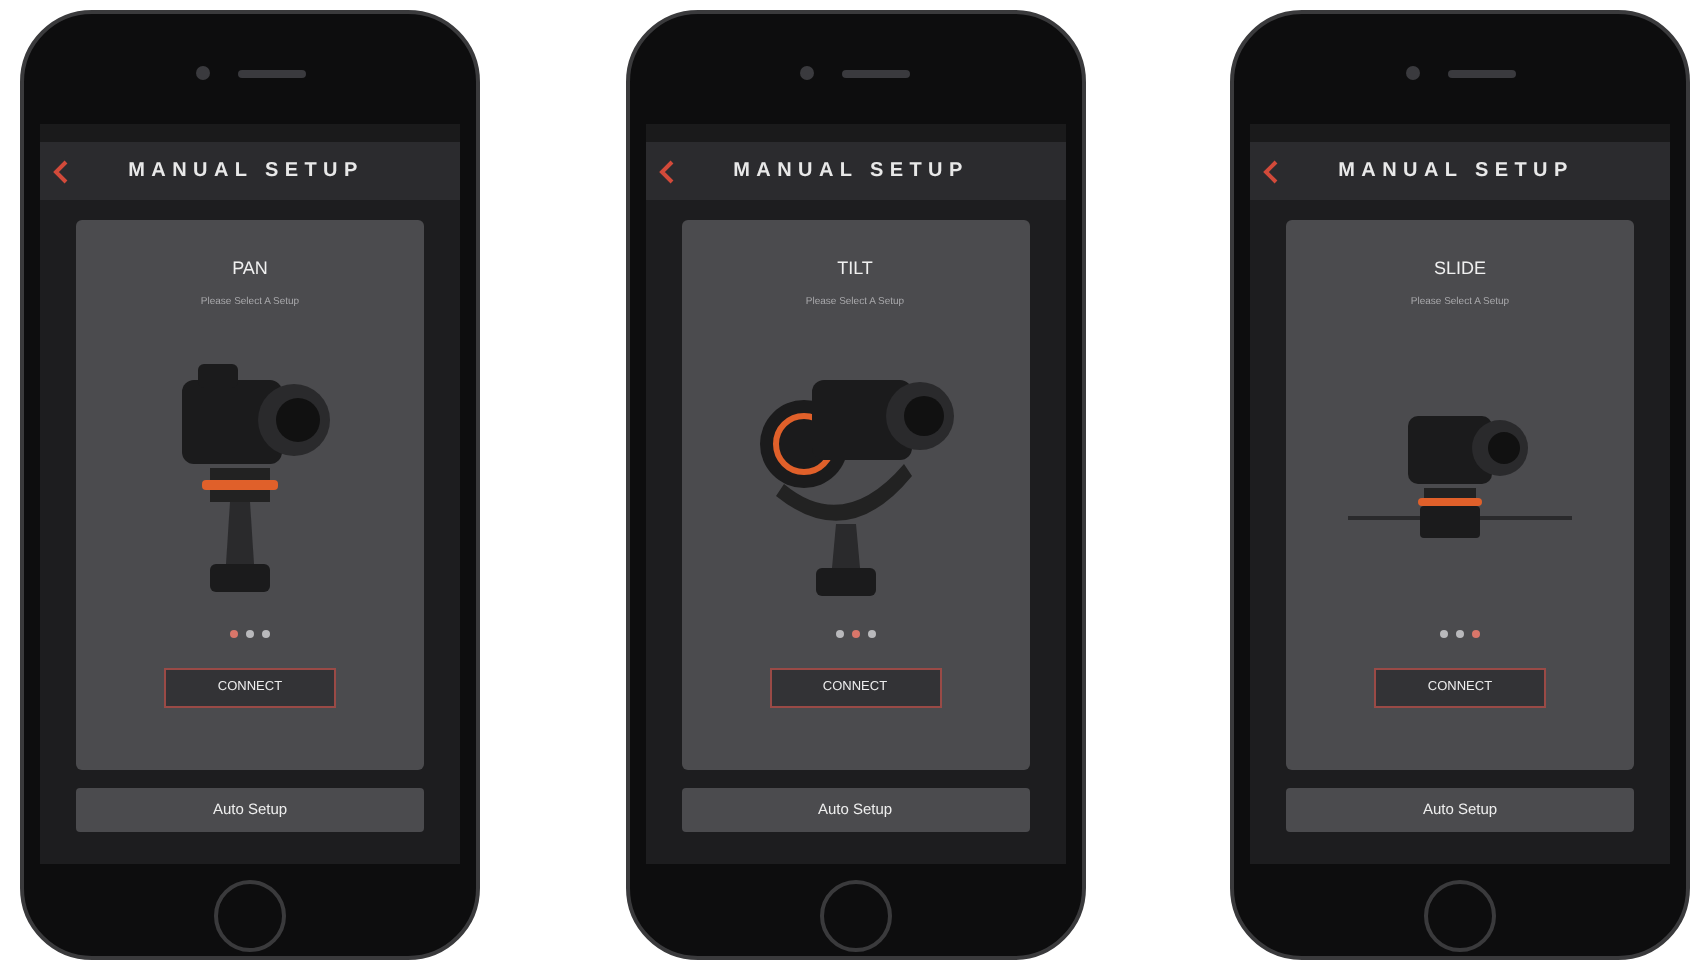  I want to click on mode-title: SLIDE, so click(1459, 269).